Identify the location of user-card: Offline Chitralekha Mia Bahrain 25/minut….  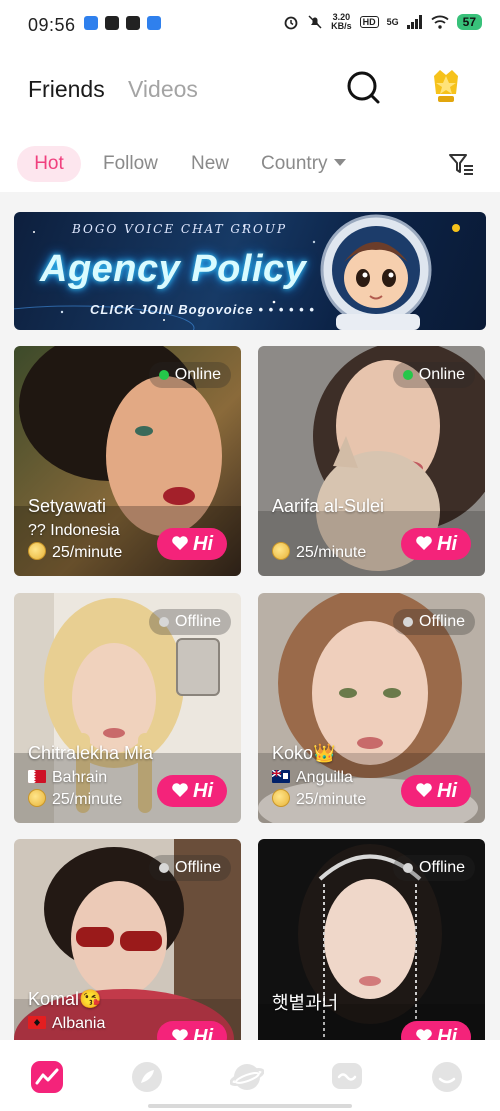
(127, 708).